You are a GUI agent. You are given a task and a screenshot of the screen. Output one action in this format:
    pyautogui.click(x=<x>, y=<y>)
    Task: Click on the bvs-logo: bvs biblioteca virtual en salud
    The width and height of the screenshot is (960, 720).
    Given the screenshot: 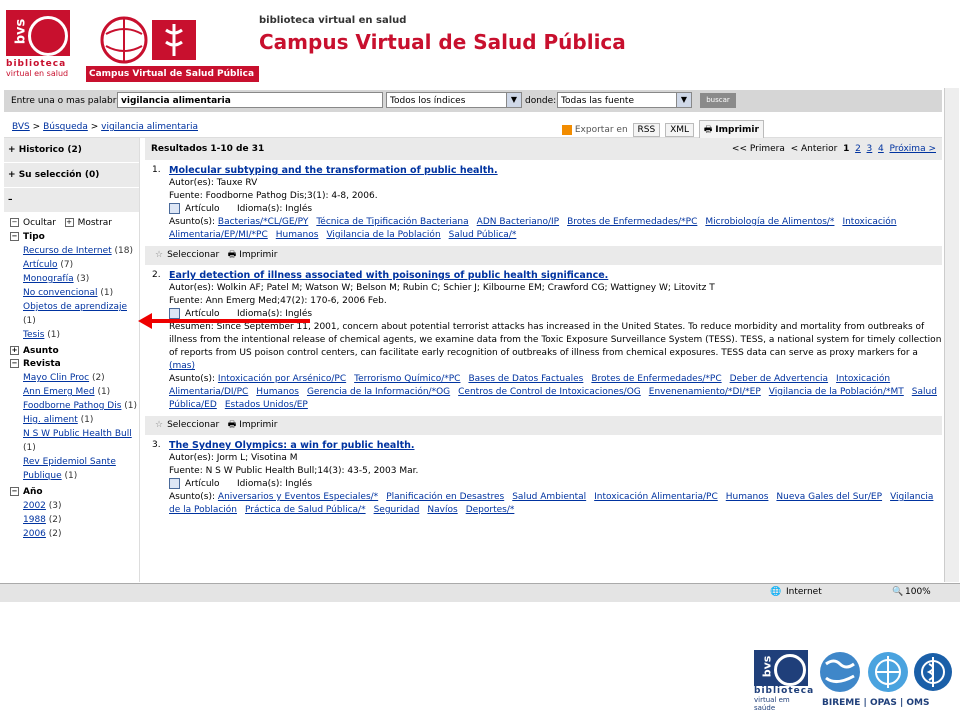 What is the action you would take?
    pyautogui.click(x=38, y=45)
    